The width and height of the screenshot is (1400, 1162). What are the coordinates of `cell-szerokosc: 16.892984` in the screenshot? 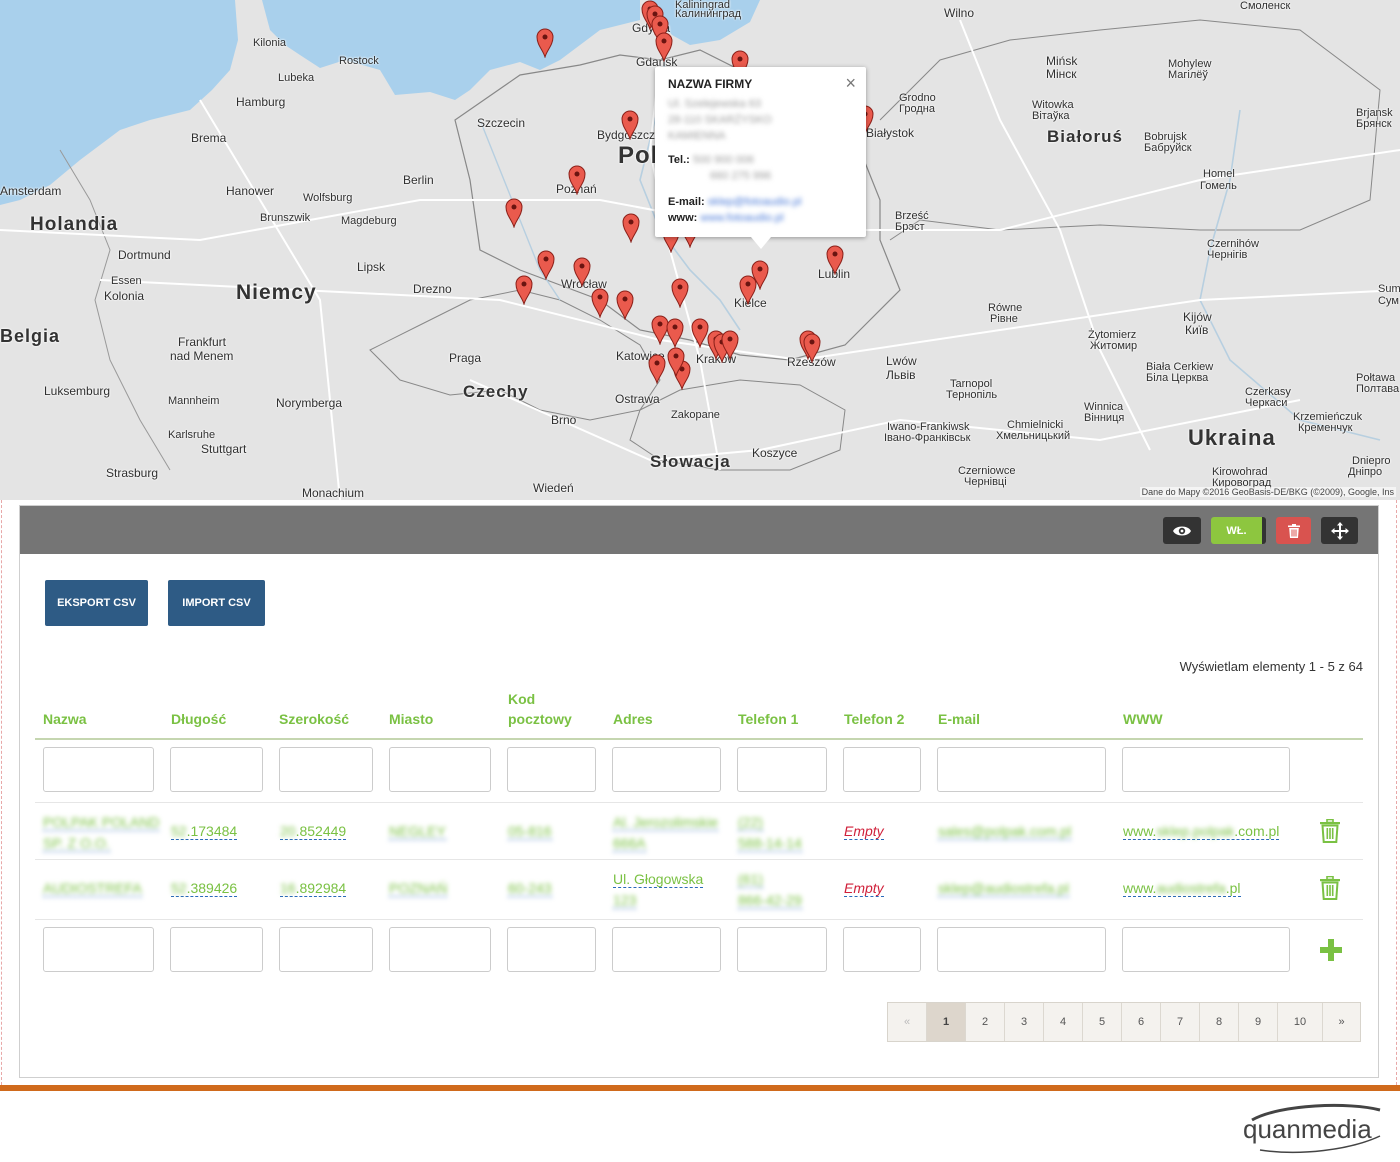 It's located at (313, 888).